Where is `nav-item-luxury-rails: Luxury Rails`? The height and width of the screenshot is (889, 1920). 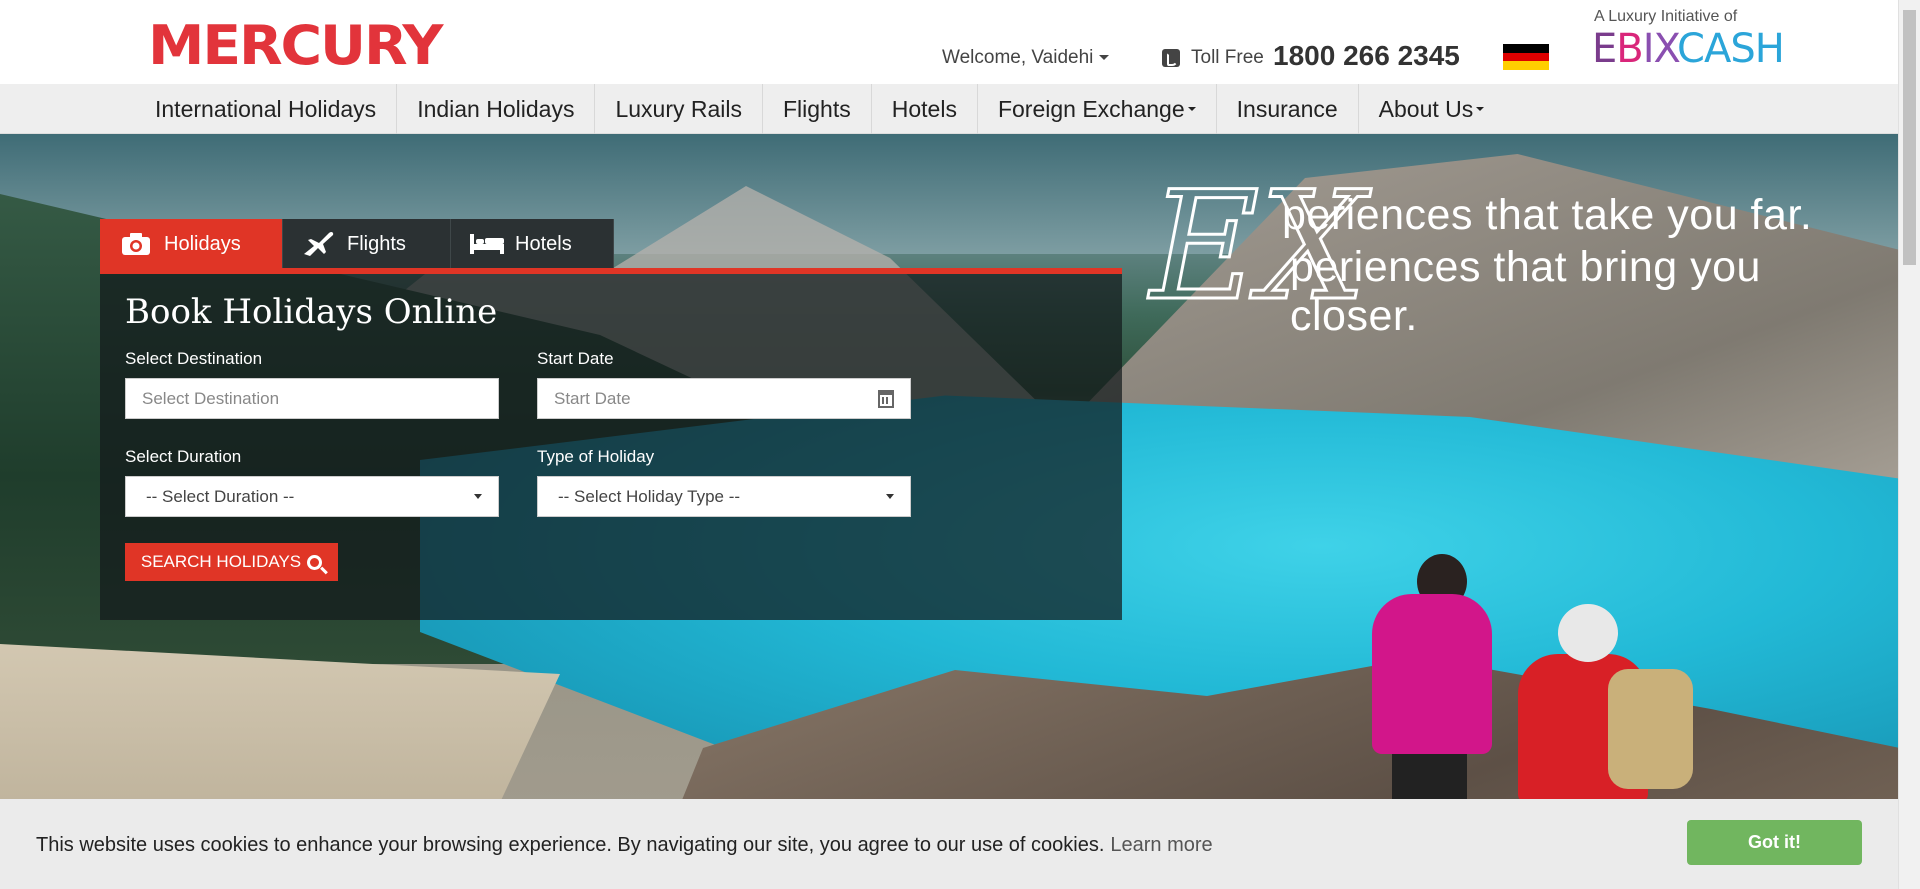
nav-item-luxury-rails: Luxury Rails is located at coordinates (679, 109).